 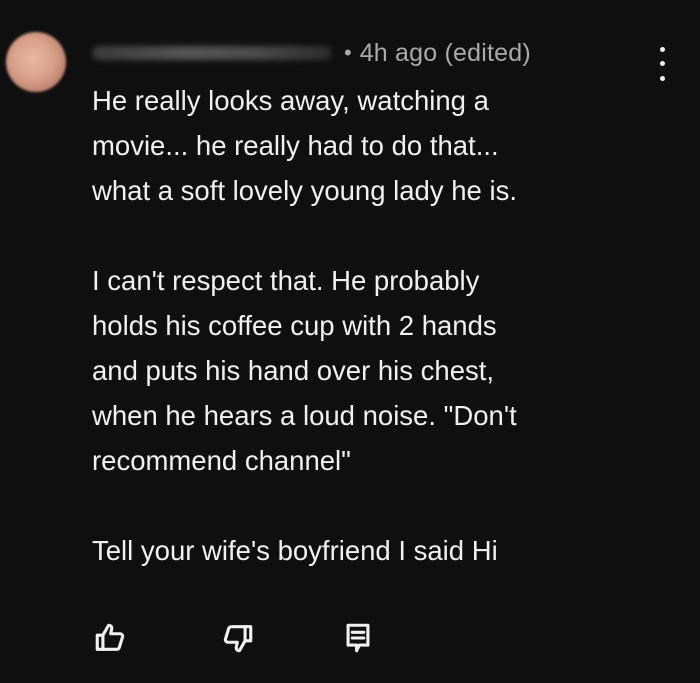 I want to click on thumbs-down-icon, so click(x=238, y=639).